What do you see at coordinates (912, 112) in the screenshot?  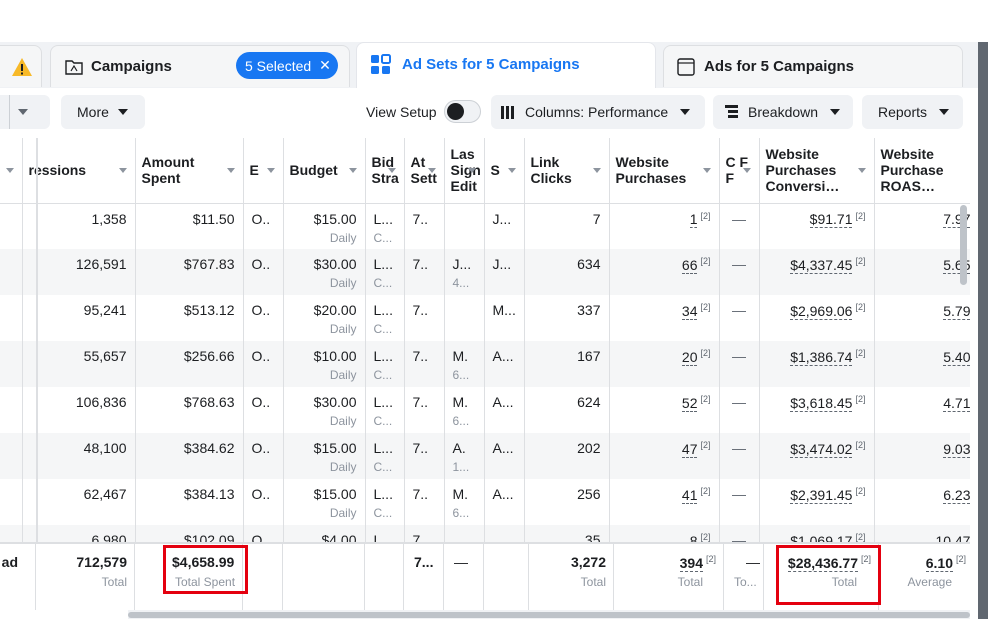 I see `reports-button: Reports` at bounding box center [912, 112].